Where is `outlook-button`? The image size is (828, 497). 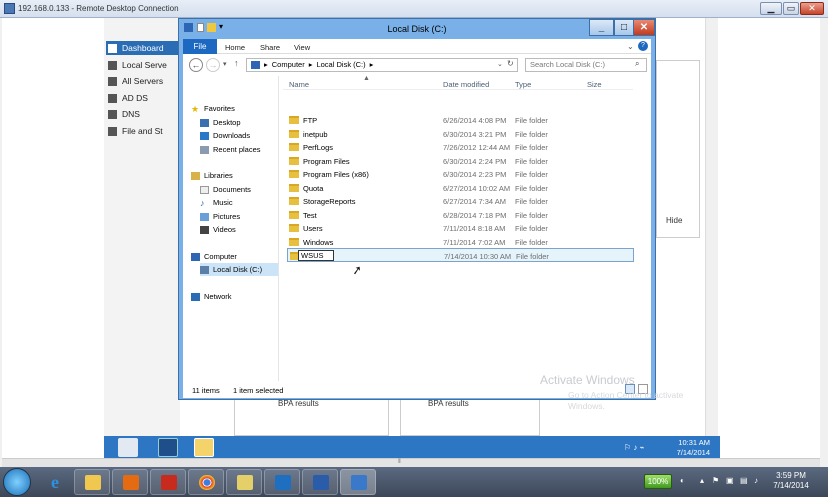 outlook-button is located at coordinates (282, 482).